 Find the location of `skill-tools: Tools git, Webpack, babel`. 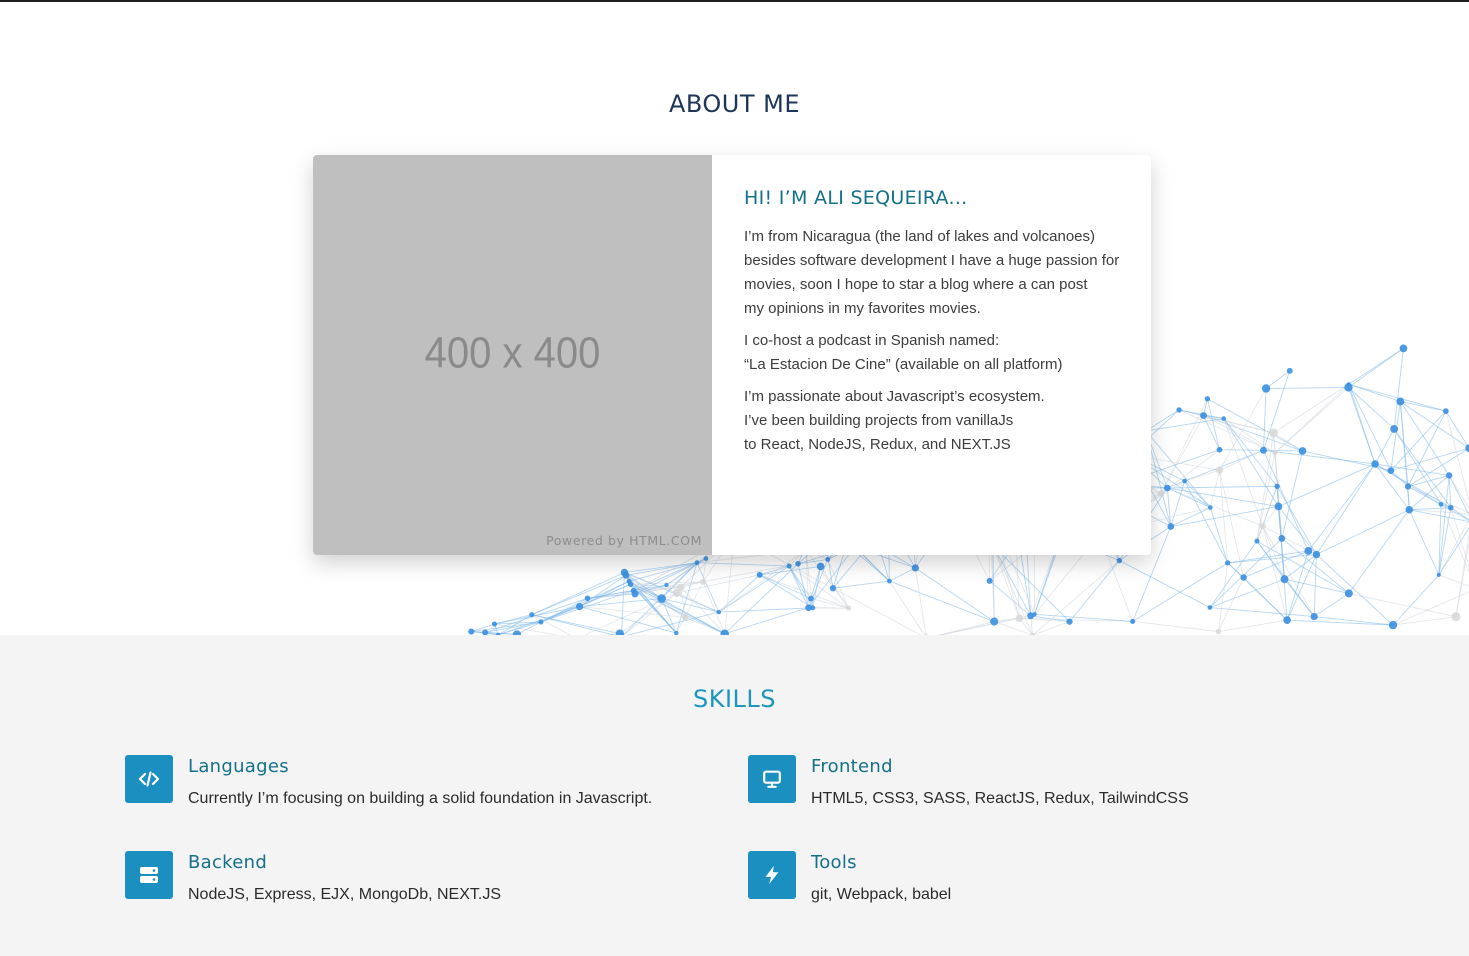

skill-tools: Tools git, Webpack, babel is located at coordinates (1028, 881).